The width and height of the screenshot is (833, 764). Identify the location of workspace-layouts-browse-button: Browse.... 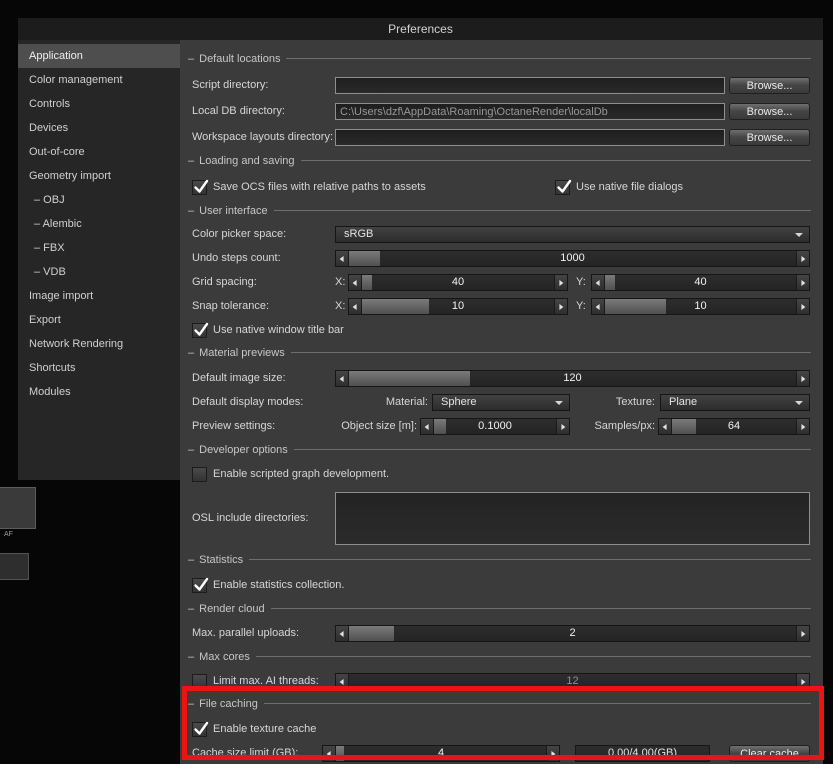
(769, 137).